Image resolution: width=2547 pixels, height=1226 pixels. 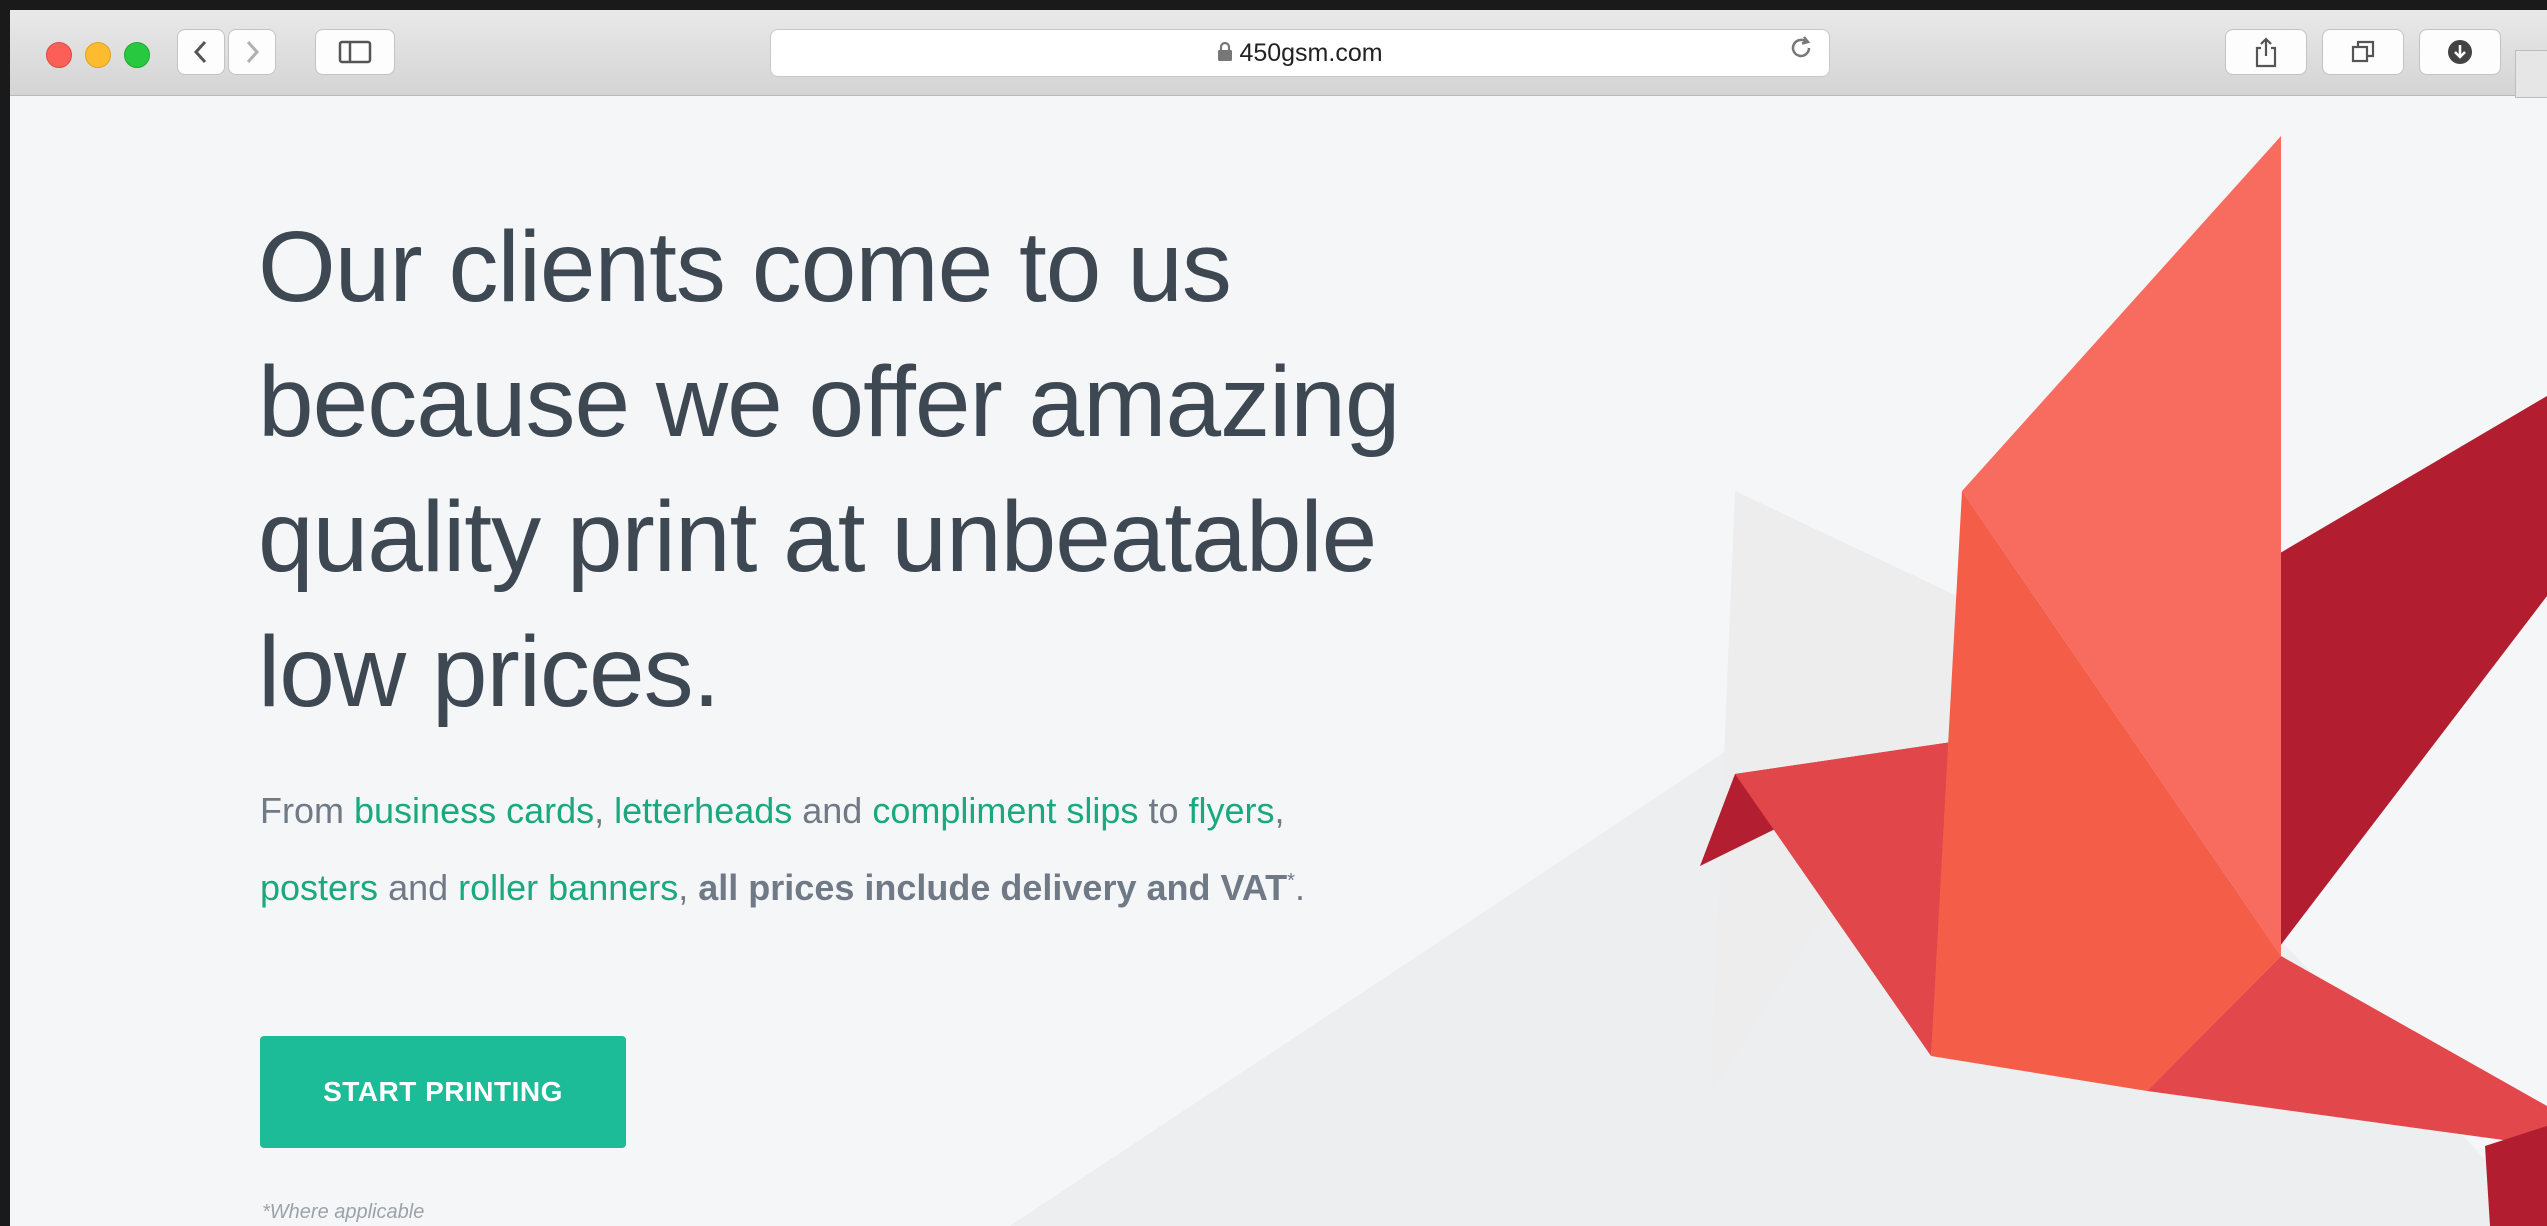 What do you see at coordinates (307, 810) in the screenshot?
I see `intro-text: From` at bounding box center [307, 810].